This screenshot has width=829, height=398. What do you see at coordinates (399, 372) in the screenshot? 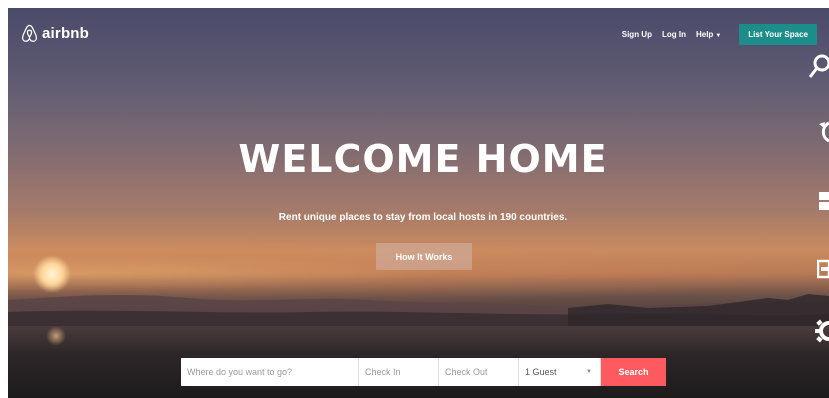
I see `check-in-field: Check In` at bounding box center [399, 372].